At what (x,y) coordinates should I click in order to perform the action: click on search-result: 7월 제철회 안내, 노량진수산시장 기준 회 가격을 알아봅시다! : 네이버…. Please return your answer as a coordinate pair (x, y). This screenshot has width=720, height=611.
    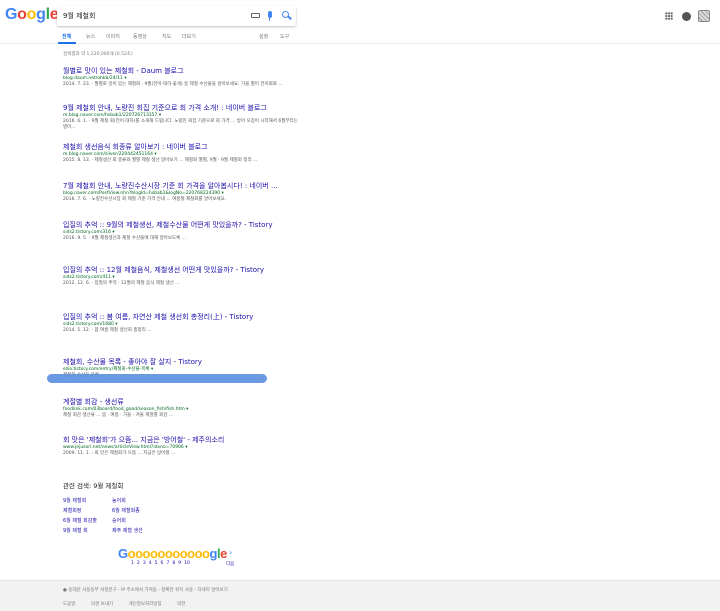
    Looking at the image, I should click on (183, 192).